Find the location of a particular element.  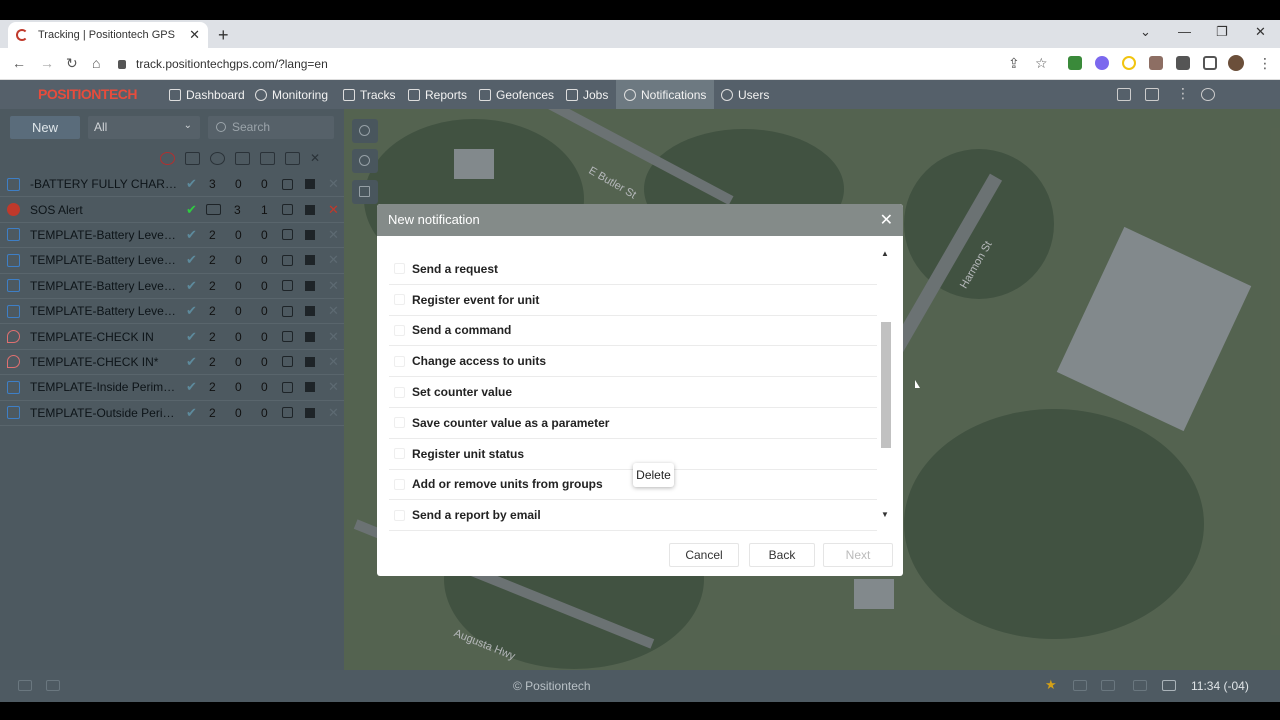

bookmark-star-icon: ☆ is located at coordinates (1041, 63).